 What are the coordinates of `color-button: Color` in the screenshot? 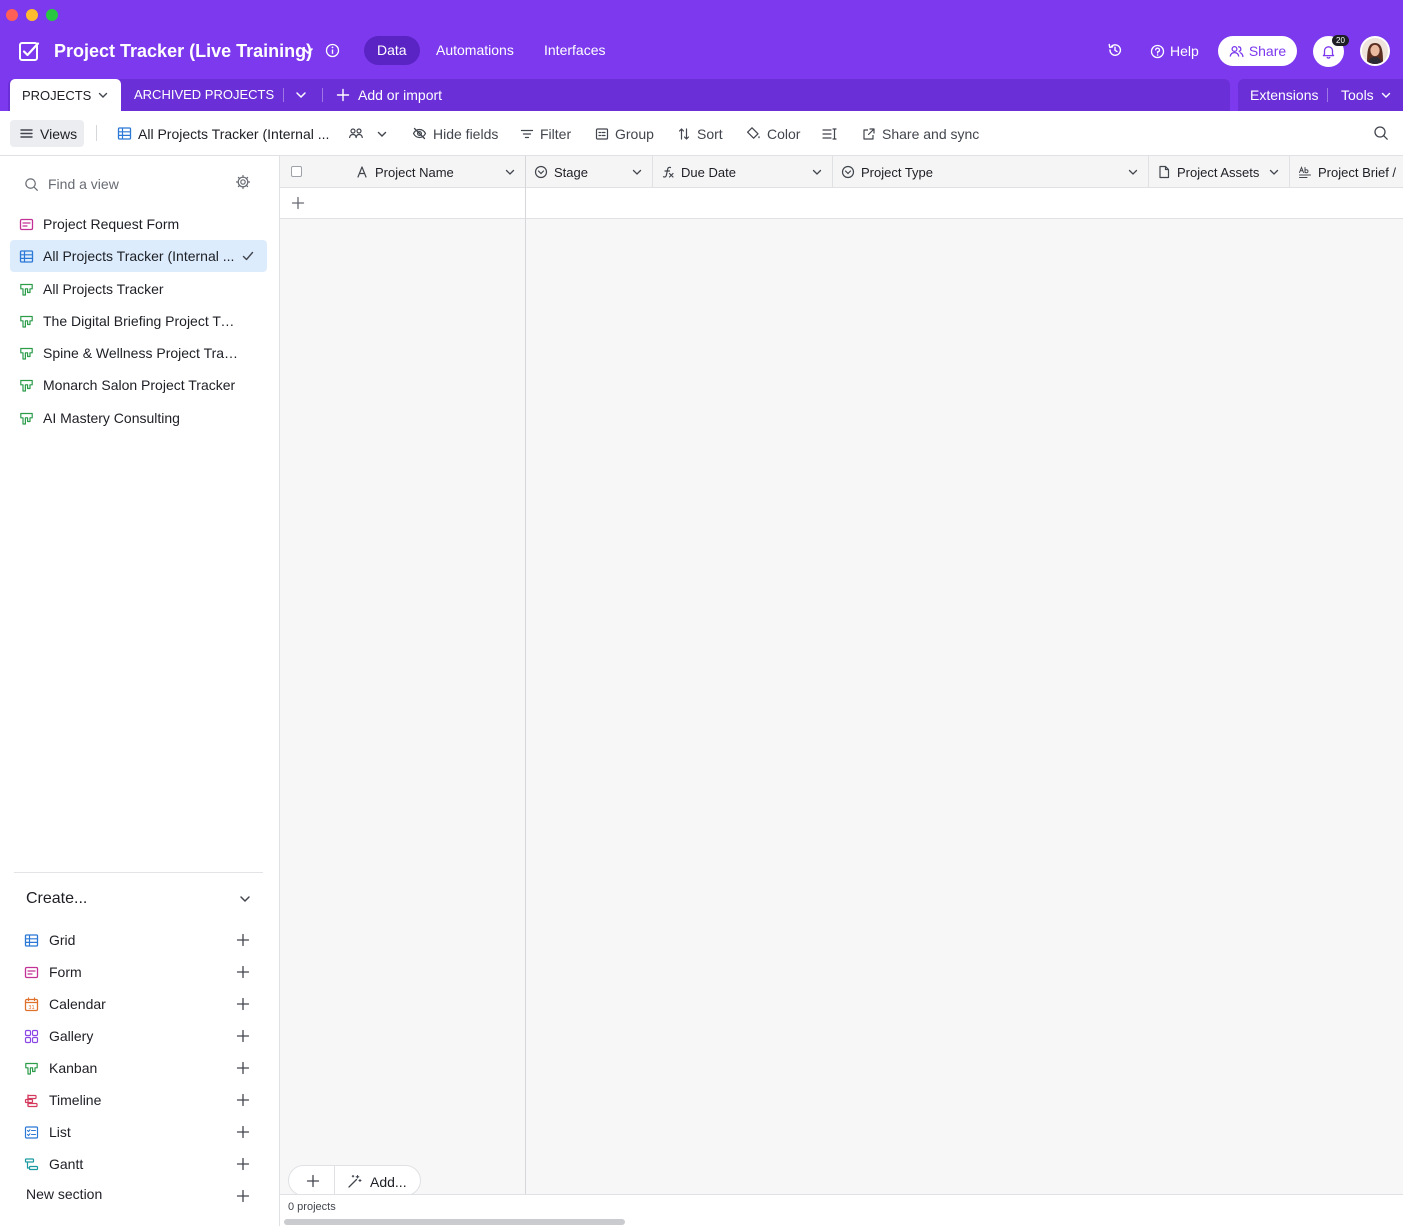 It's located at (773, 133).